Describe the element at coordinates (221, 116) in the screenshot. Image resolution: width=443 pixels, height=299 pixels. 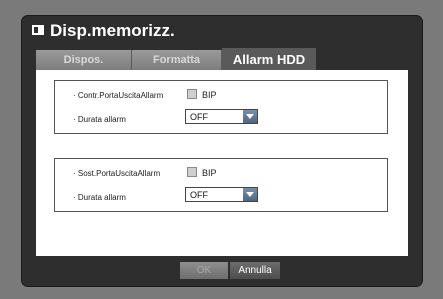
I see `check-alarm-duration-select: OFF` at that location.